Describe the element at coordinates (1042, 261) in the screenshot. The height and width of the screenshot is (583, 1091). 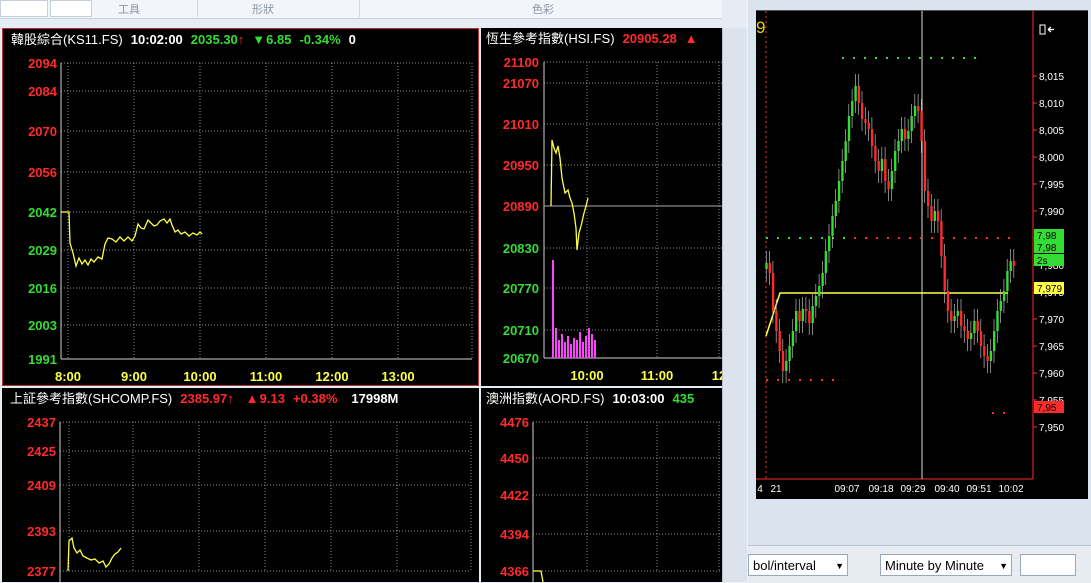
I see `price-badge-label: 2s` at that location.